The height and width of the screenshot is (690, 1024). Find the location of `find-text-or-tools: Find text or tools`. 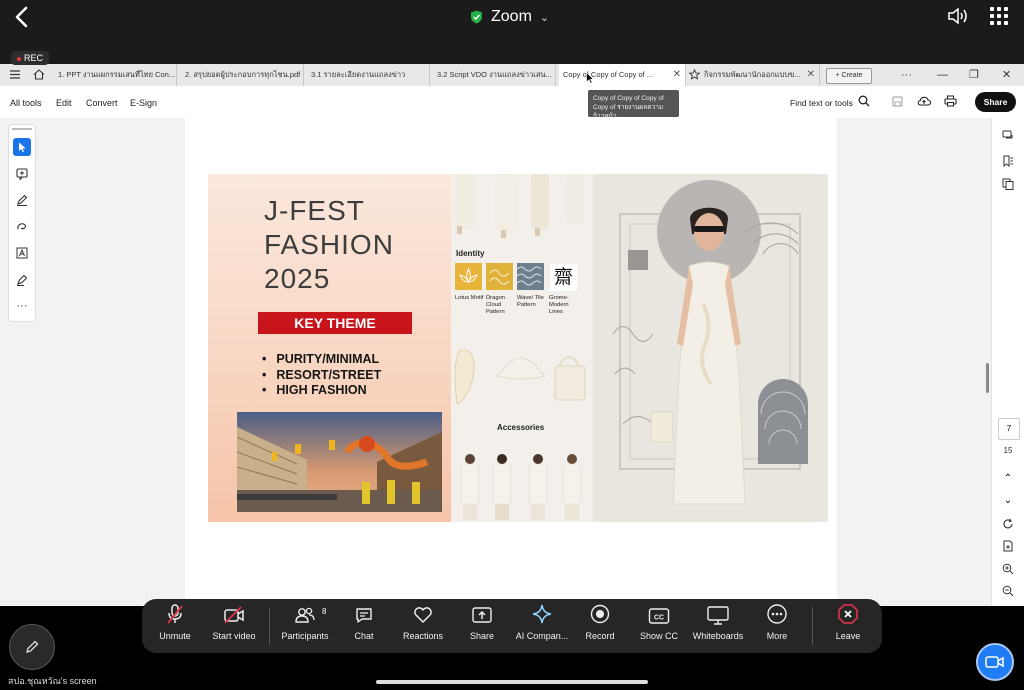

find-text-or-tools: Find text or tools is located at coordinates (821, 103).